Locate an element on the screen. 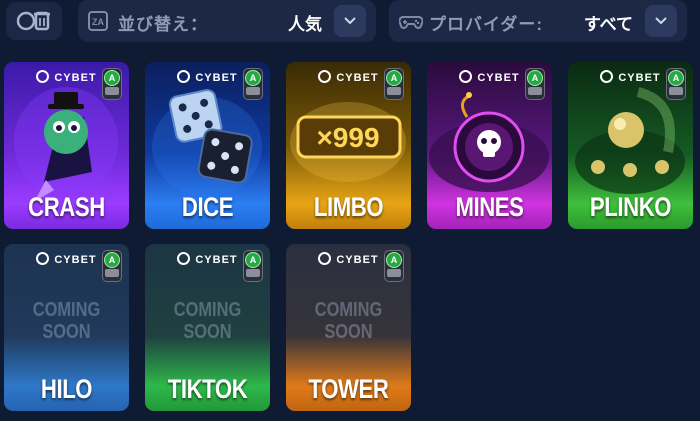  game-title: LIMBO is located at coordinates (348, 207).